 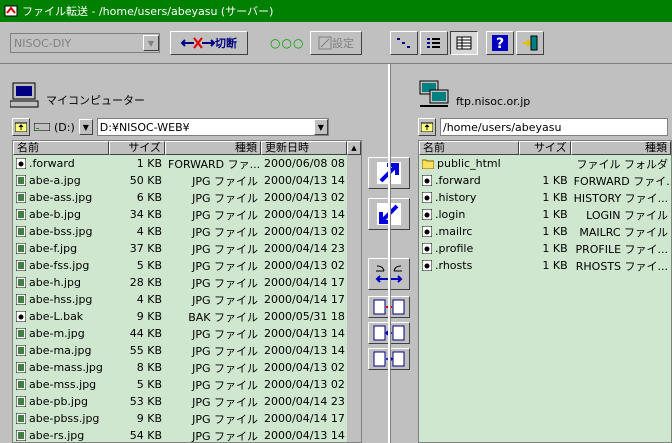 I want to click on file-name: .mailrc, so click(x=469, y=231).